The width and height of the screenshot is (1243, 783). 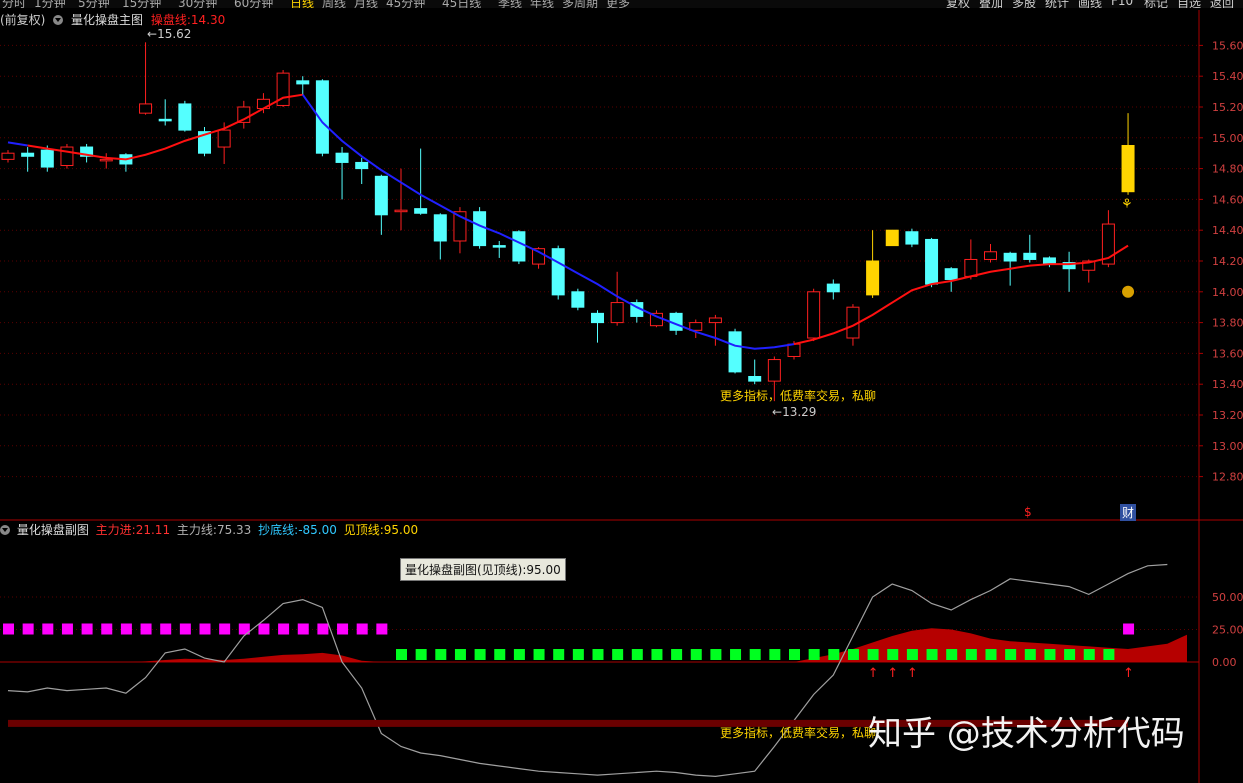 What do you see at coordinates (794, 412) in the screenshot?
I see `low-price-marker: ←13.29` at bounding box center [794, 412].